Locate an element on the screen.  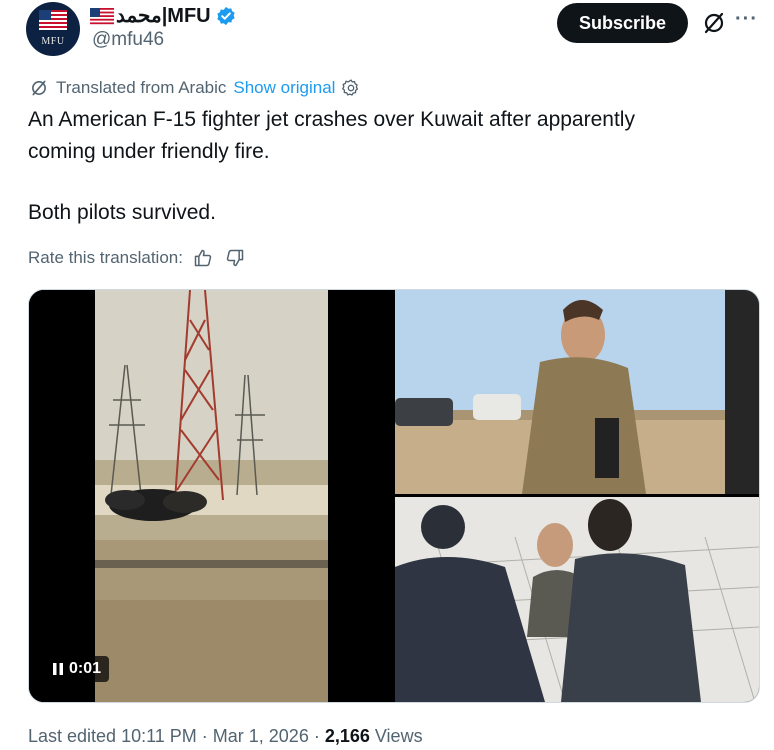
verified-badge-icon is located at coordinates (225, 16).